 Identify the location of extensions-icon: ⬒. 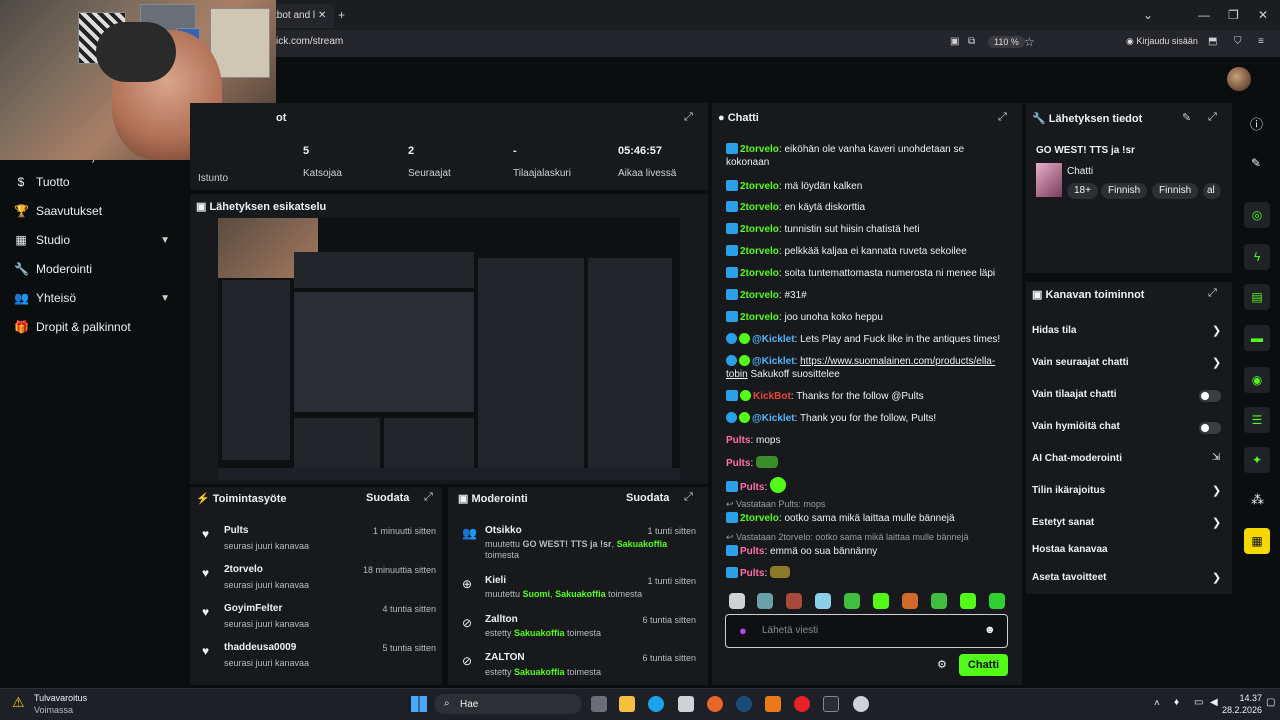
(1212, 41).